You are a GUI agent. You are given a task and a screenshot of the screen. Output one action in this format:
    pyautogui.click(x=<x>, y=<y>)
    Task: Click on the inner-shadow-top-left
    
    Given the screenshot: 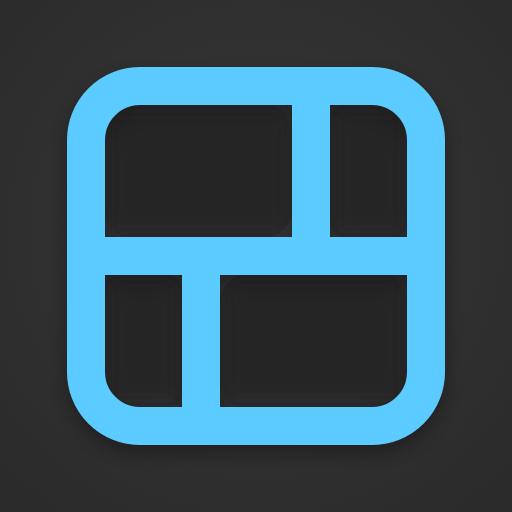 What is the action you would take?
    pyautogui.click(x=198, y=172)
    